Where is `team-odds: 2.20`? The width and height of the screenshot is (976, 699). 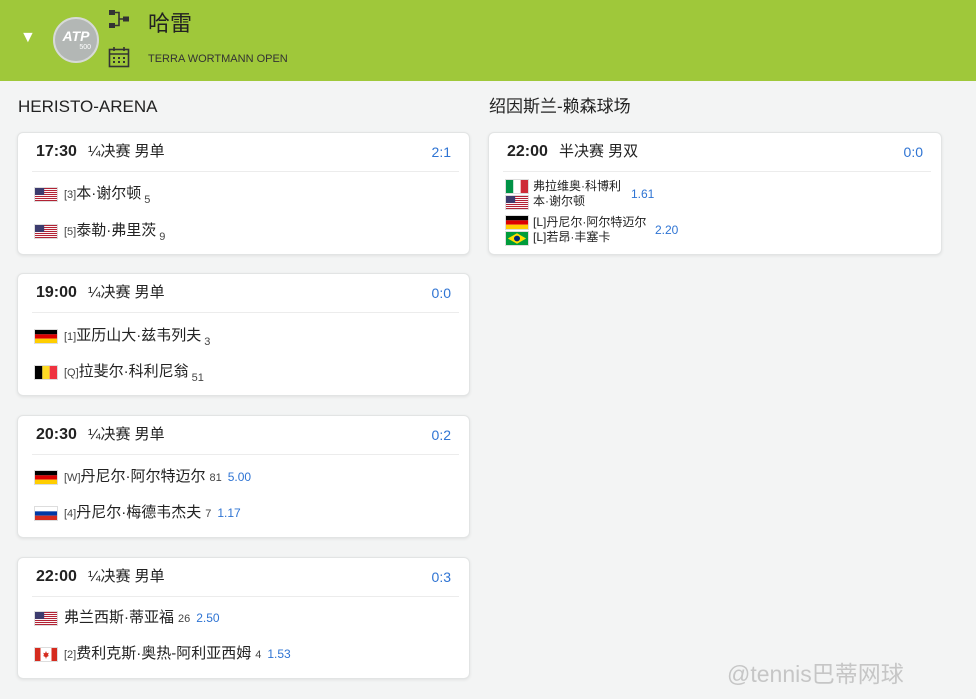 team-odds: 2.20 is located at coordinates (666, 230).